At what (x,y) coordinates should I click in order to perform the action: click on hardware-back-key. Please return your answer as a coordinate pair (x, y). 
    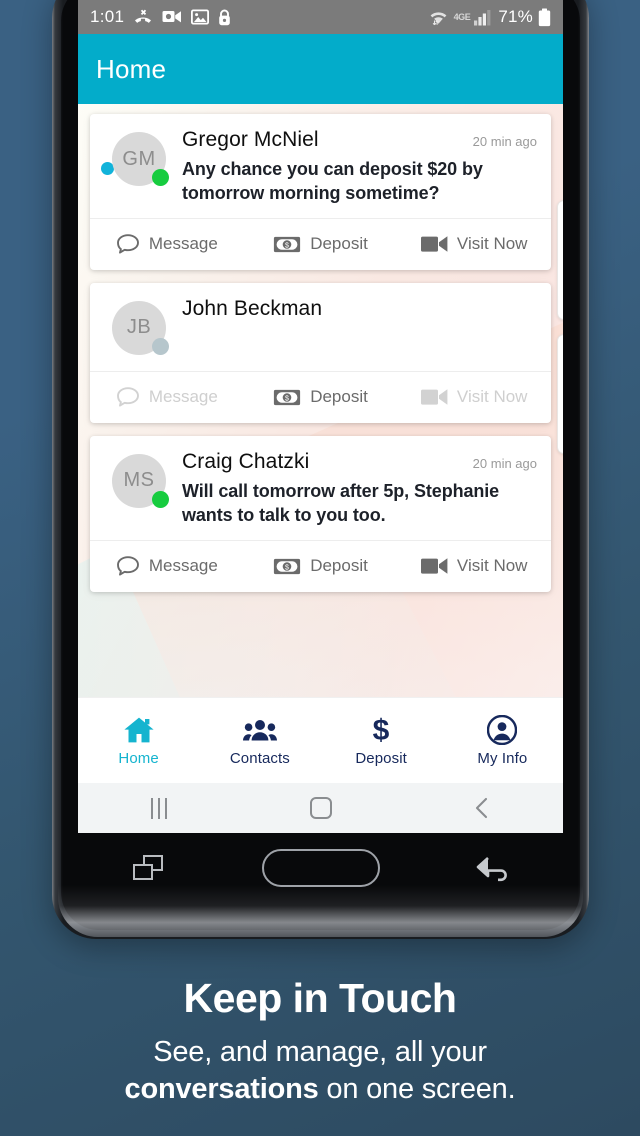
    Looking at the image, I should click on (493, 868).